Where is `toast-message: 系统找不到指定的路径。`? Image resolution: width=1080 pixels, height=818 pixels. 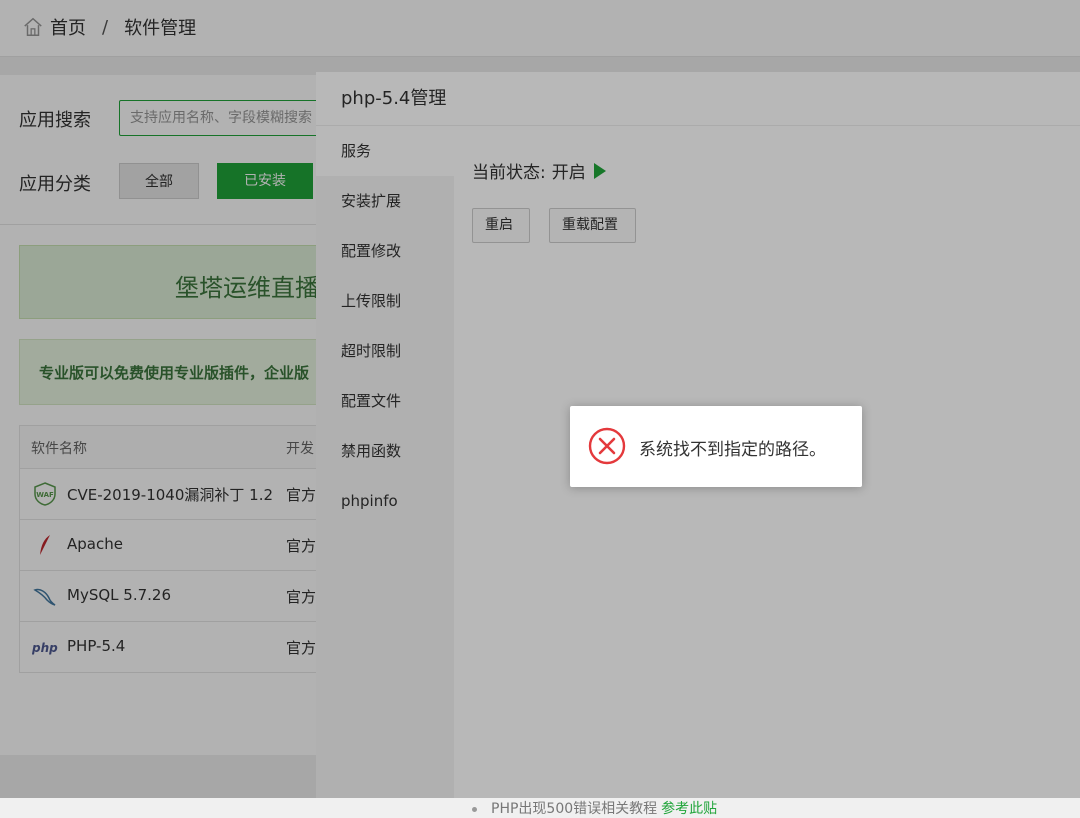 toast-message: 系统找不到指定的路径。 is located at coordinates (732, 450).